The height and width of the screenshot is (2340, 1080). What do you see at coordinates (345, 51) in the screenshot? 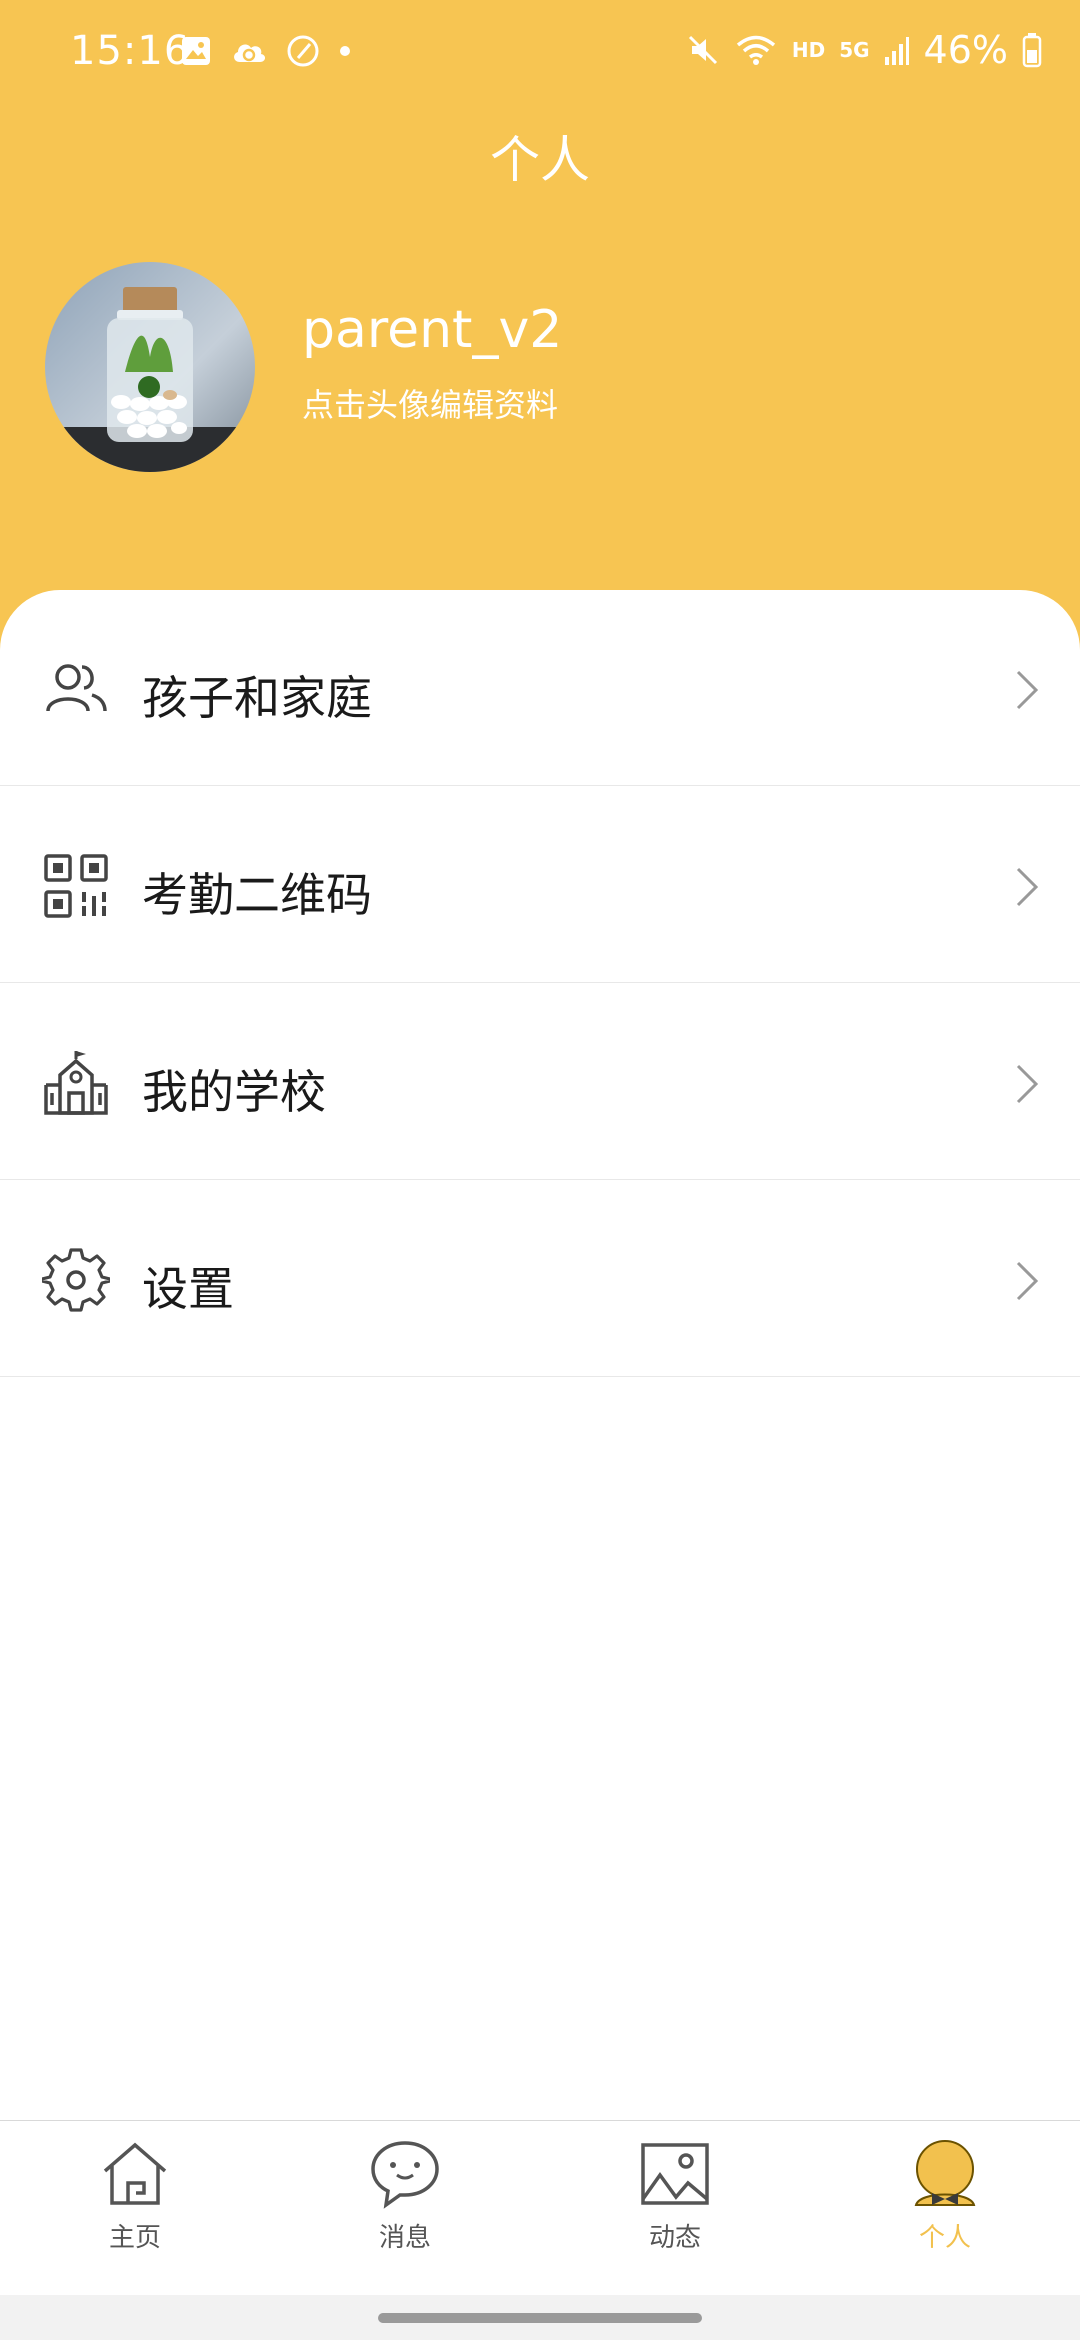
I see `dot-icon` at bounding box center [345, 51].